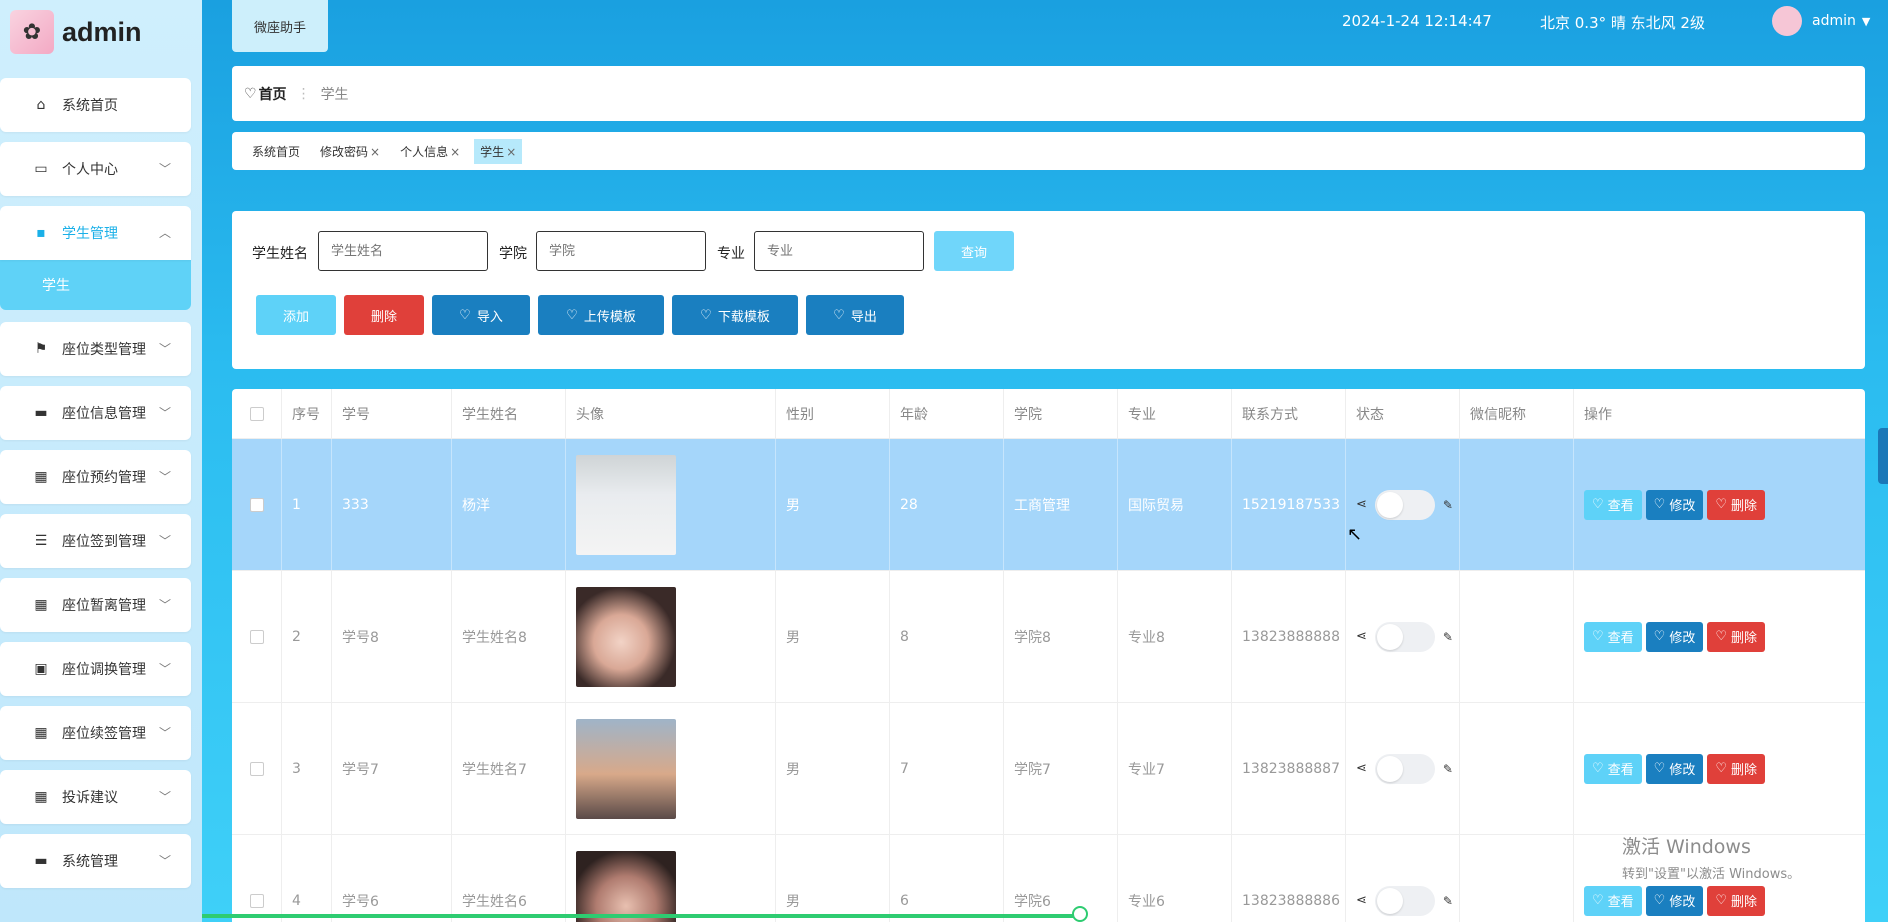 The image size is (1888, 922). I want to click on header-cell: 专业, so click(1175, 413).